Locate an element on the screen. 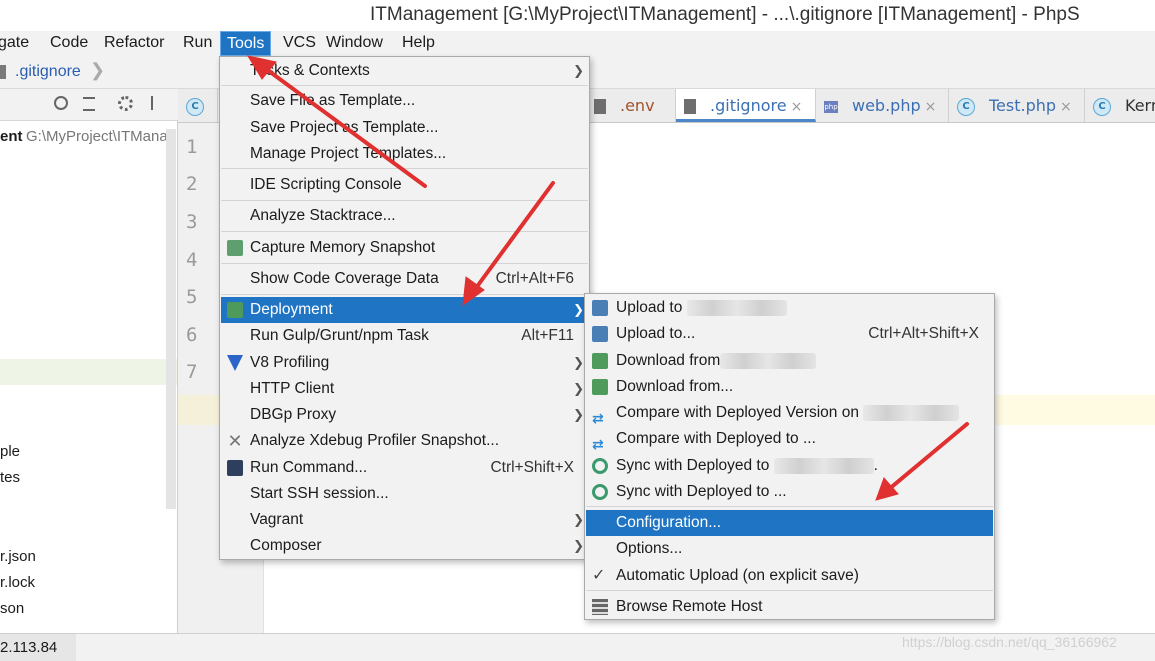 This screenshot has height=661, width=1155. annotation-arrowhead is located at coordinates (887, 489).